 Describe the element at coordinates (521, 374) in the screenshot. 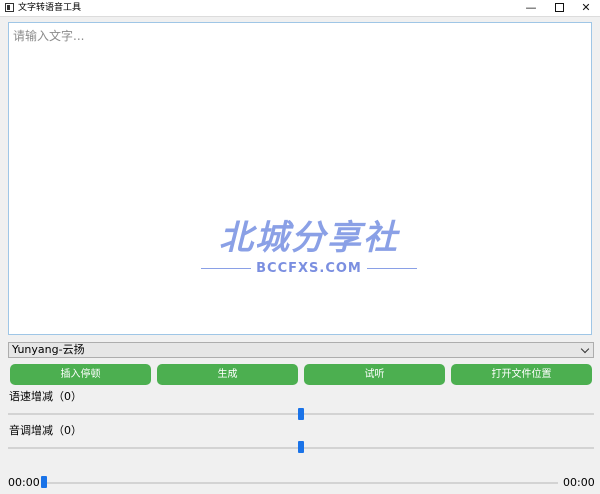

I see `open-folder-button: 打开文件位置` at that location.